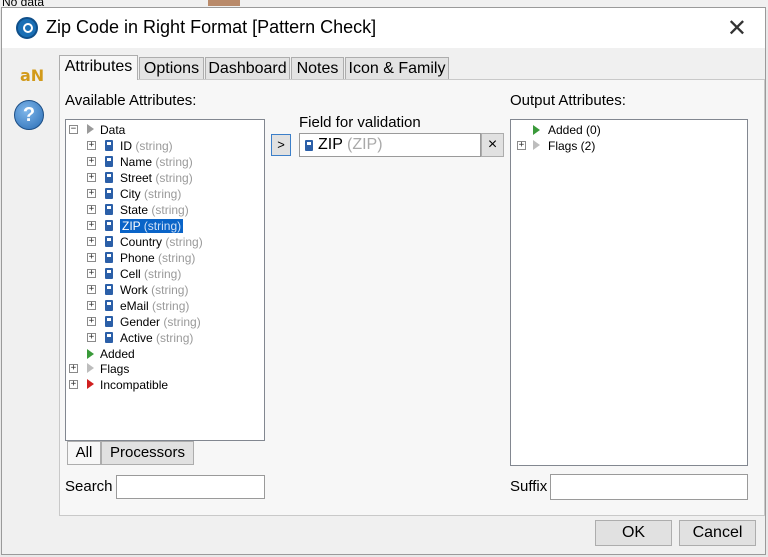  I want to click on background-thumbnail, so click(224, 3).